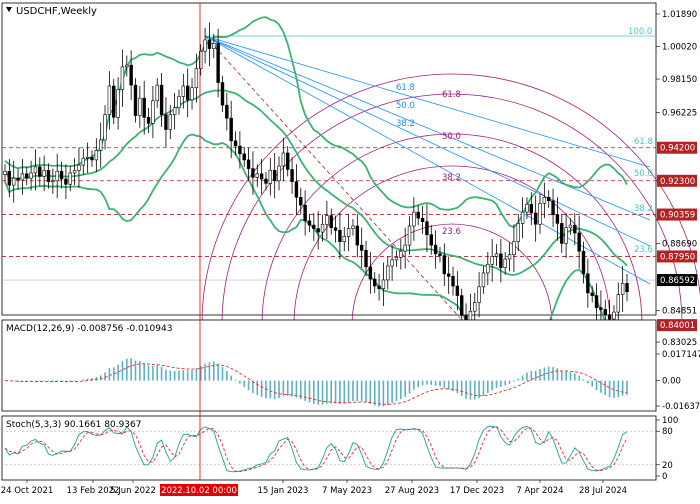  What do you see at coordinates (677, 182) in the screenshot?
I see `price-level-tag-label: 0.92300` at bounding box center [677, 182].